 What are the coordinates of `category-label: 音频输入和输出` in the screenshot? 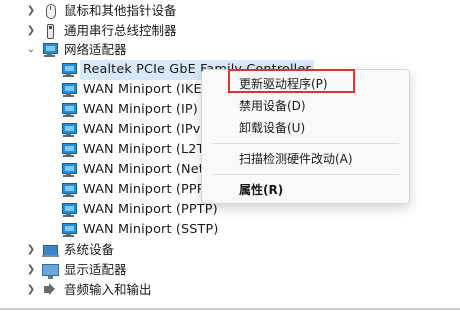 It's located at (108, 289).